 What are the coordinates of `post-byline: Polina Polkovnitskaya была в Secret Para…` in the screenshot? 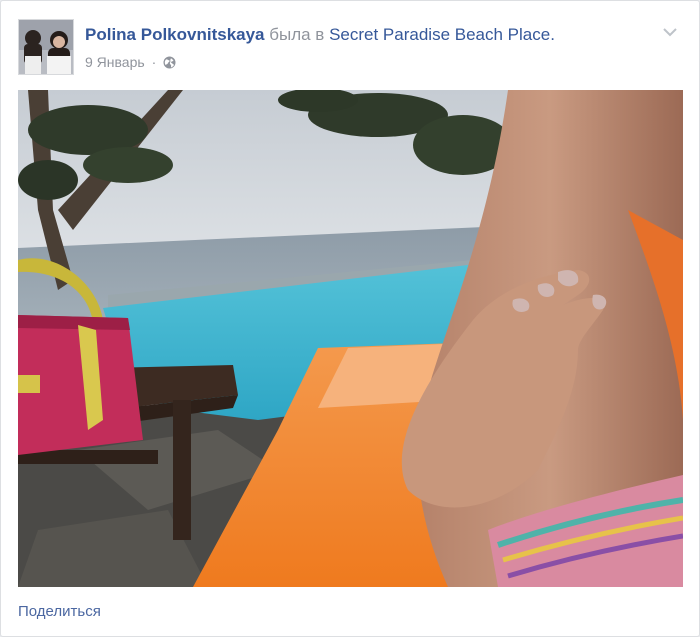 It's located at (320, 35).